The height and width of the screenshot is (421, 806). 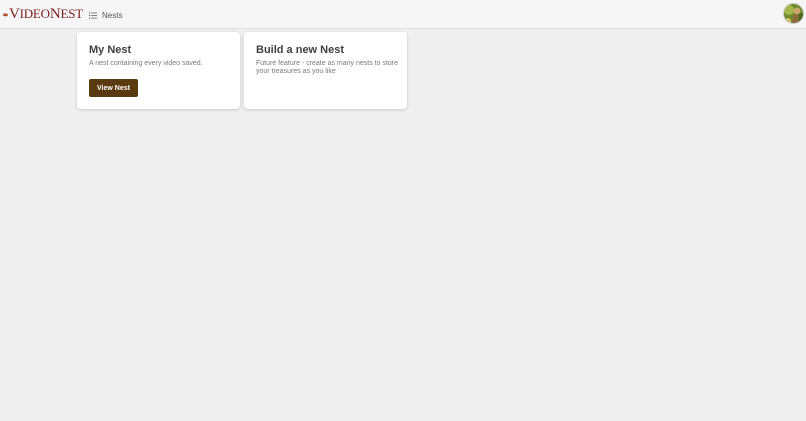 What do you see at coordinates (5, 15) in the screenshot?
I see `nest-eggs-icon` at bounding box center [5, 15].